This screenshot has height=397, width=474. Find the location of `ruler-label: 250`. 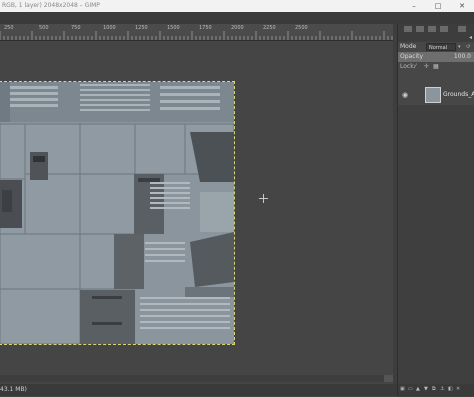

ruler-label: 250 is located at coordinates (9, 28).